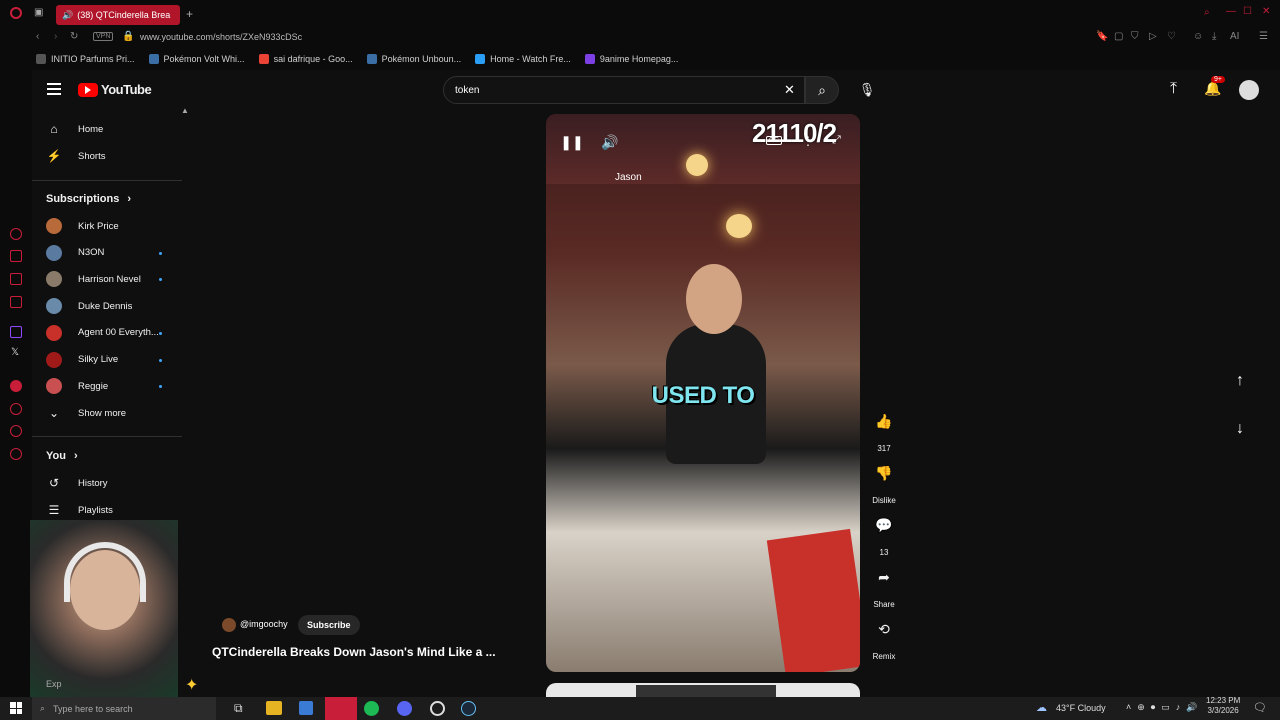 The width and height of the screenshot is (1280, 720). I want to click on steam-icon, so click(468, 708).